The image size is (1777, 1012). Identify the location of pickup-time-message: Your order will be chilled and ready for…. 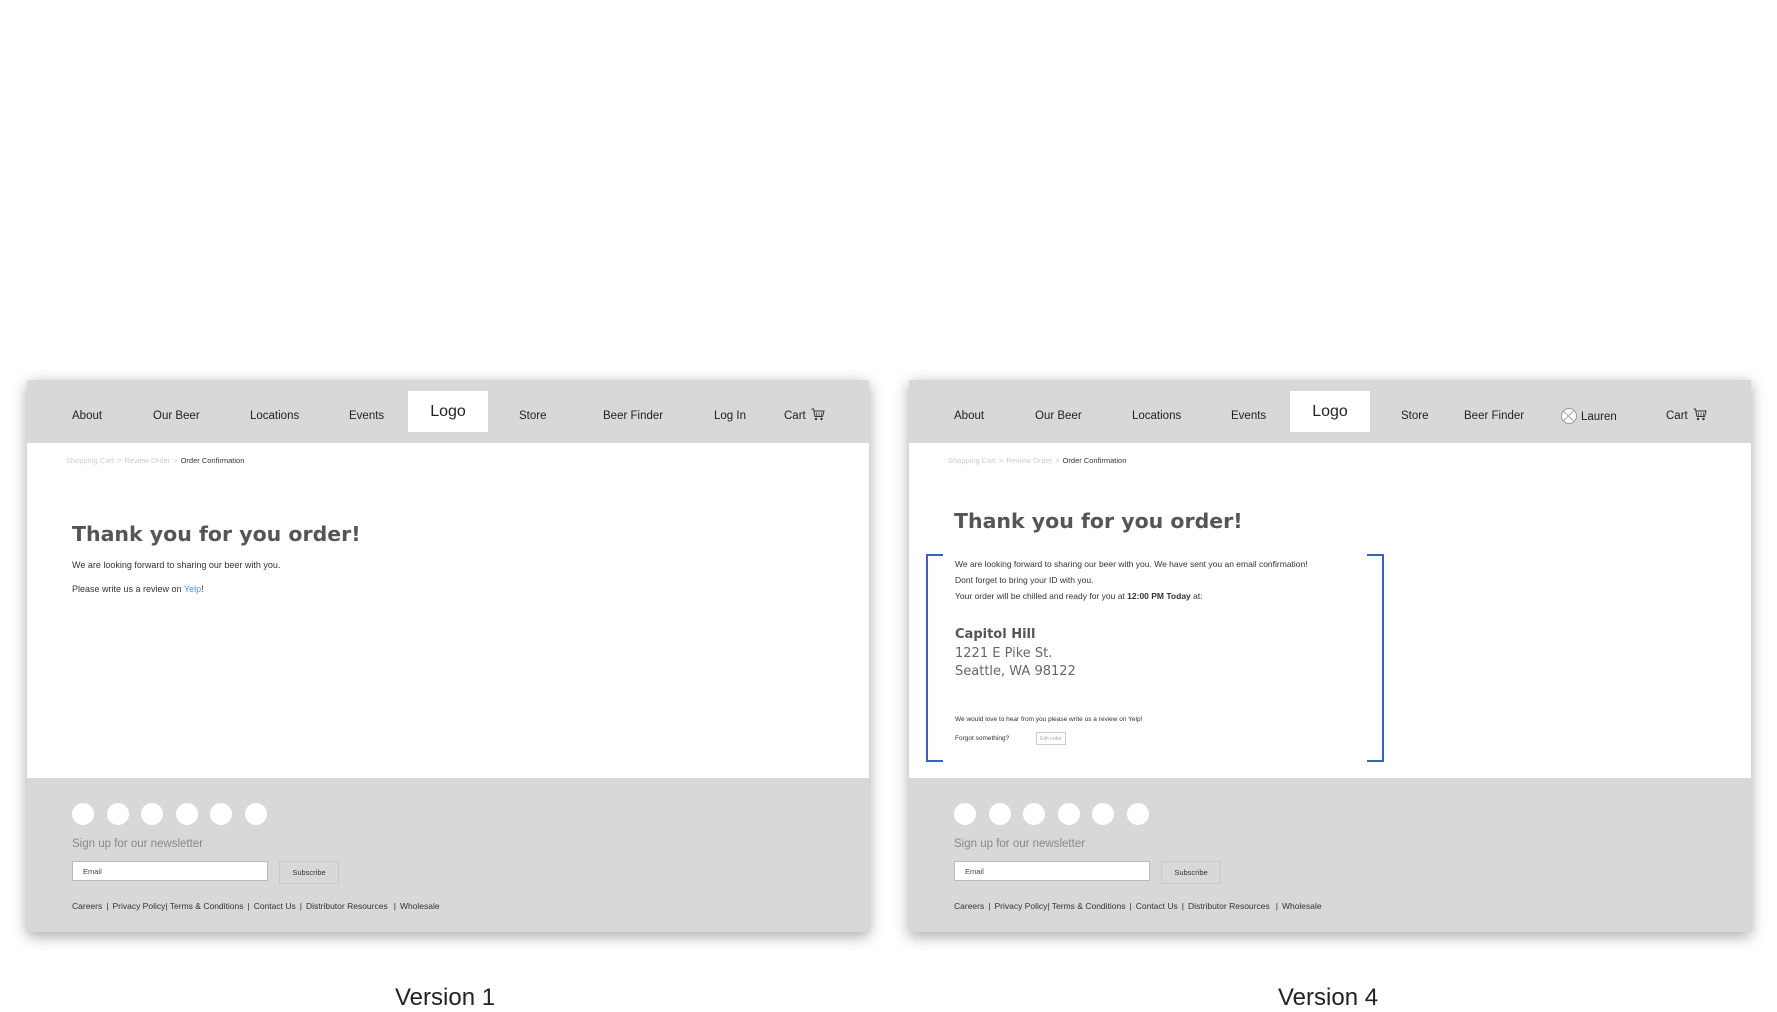
(1079, 596).